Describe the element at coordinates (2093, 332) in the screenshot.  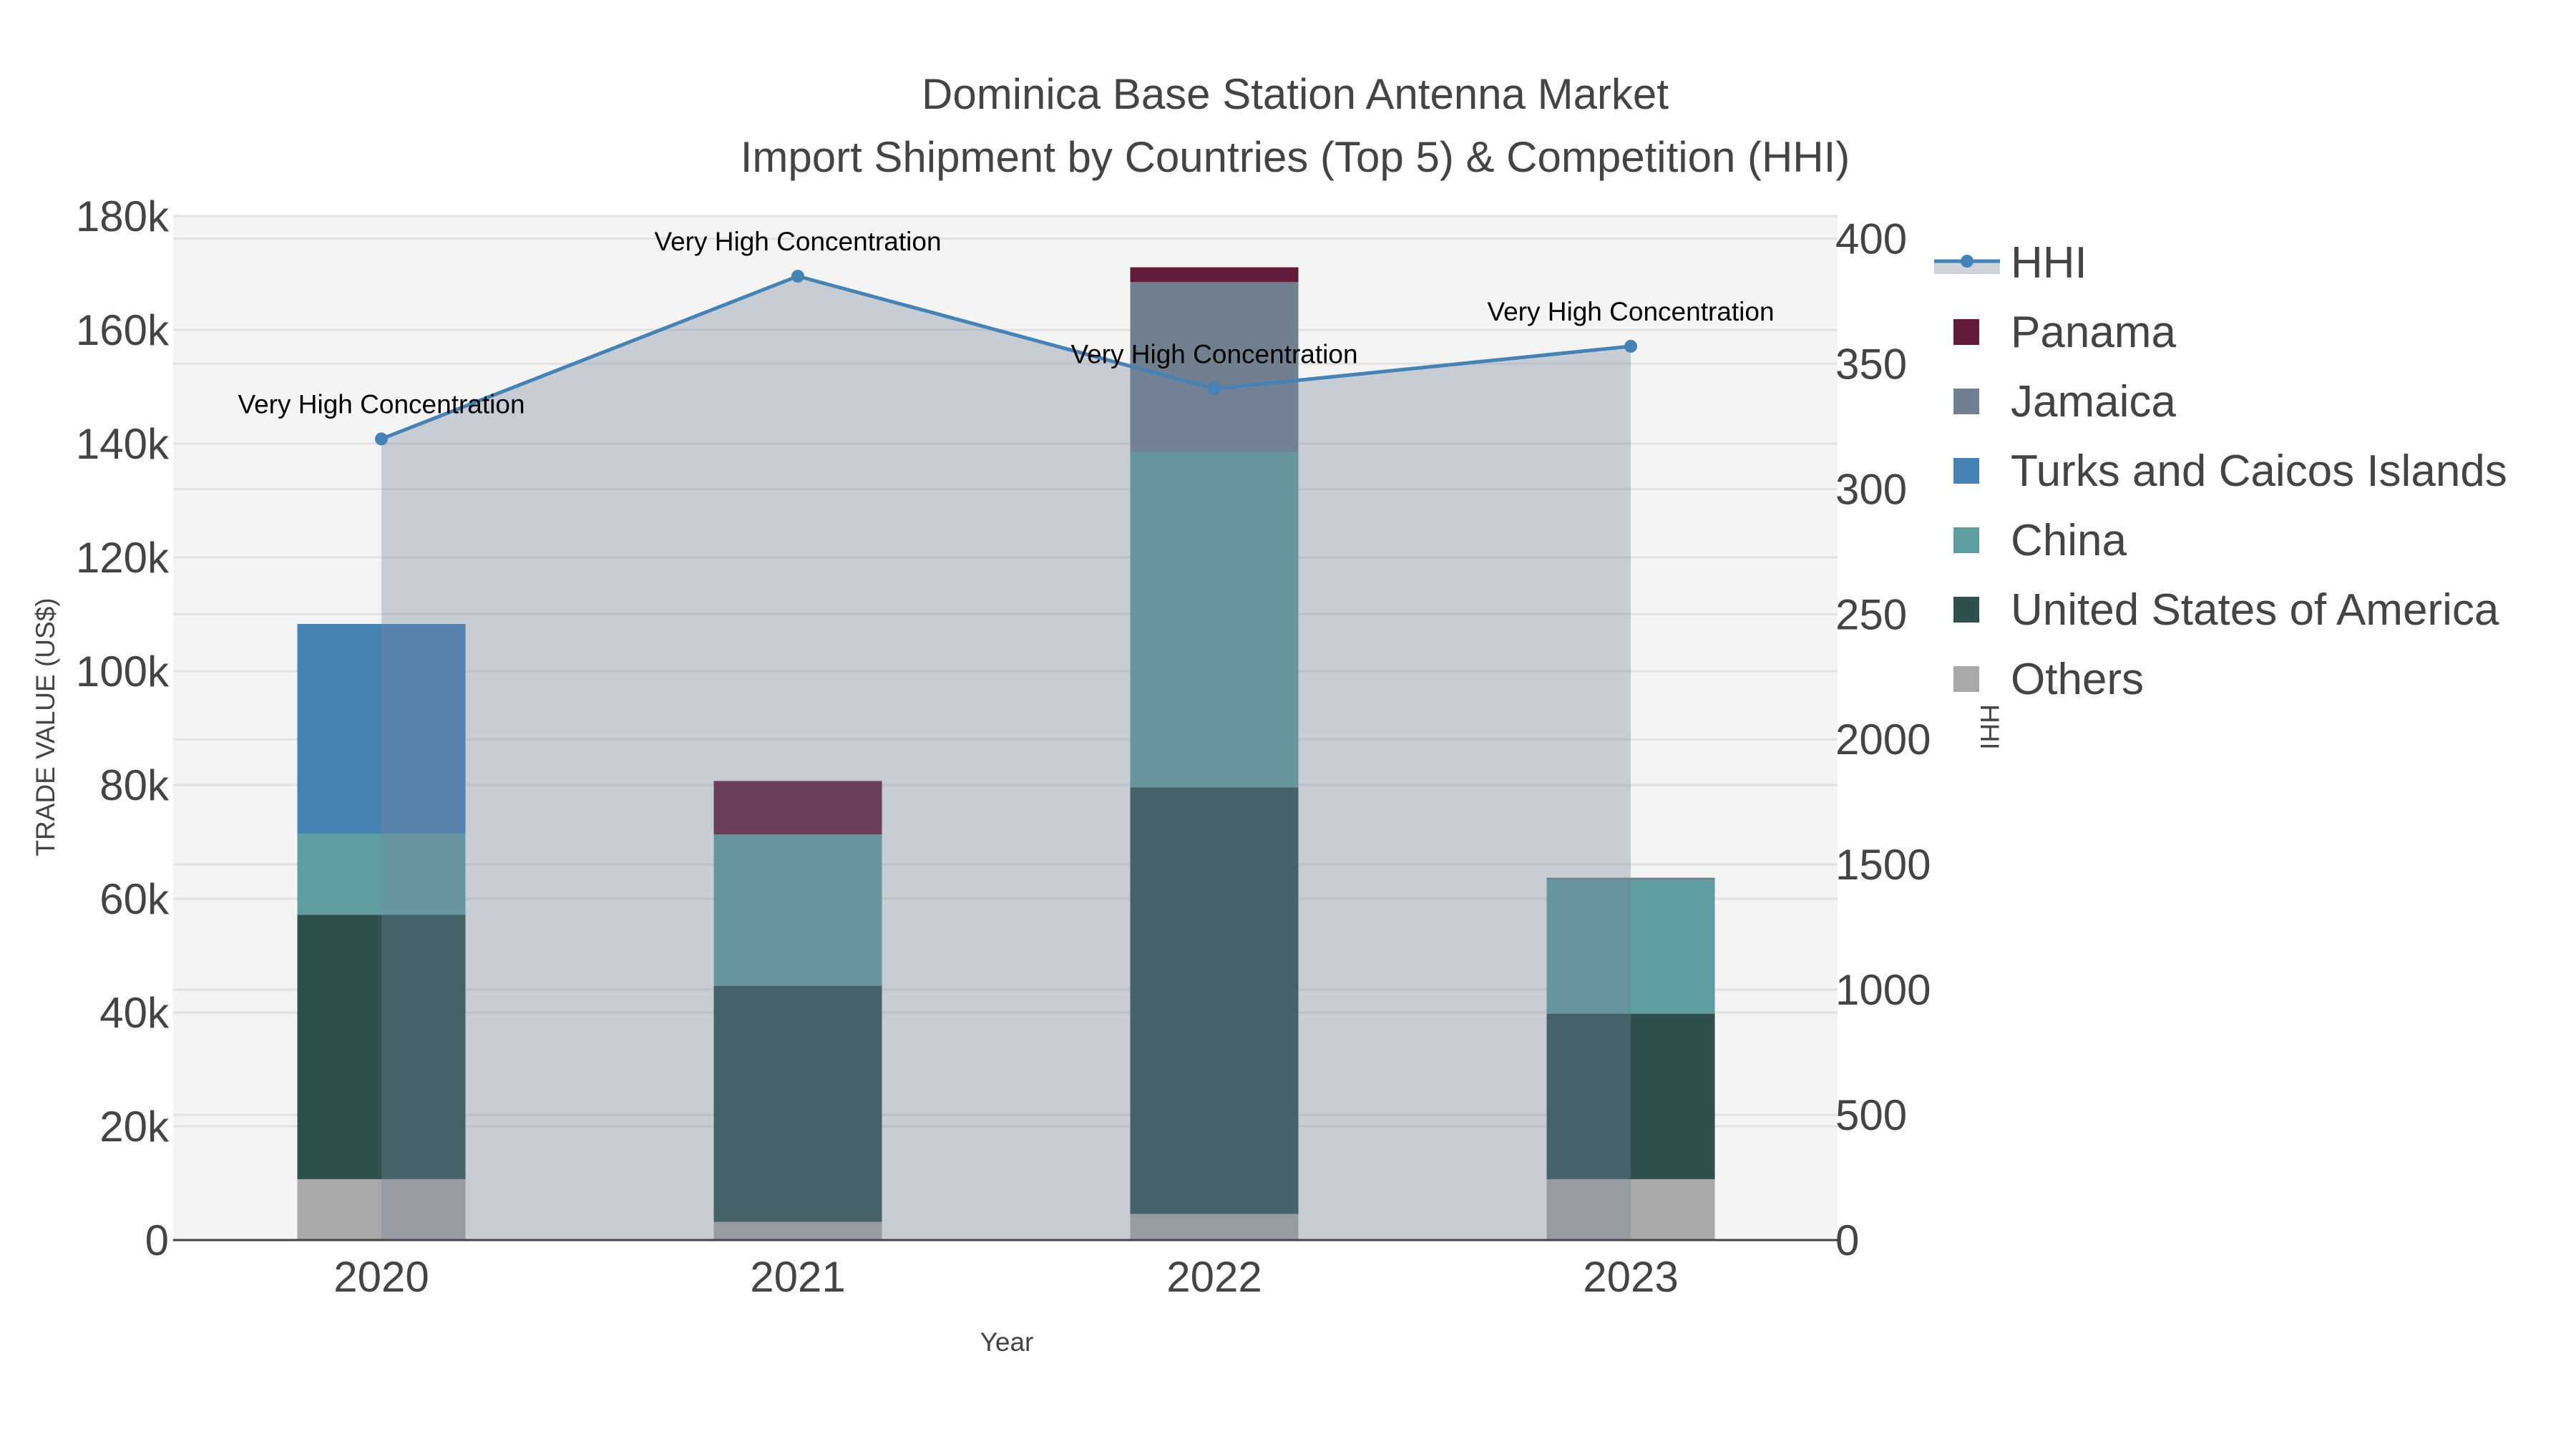
I see `legend-label: Panama` at that location.